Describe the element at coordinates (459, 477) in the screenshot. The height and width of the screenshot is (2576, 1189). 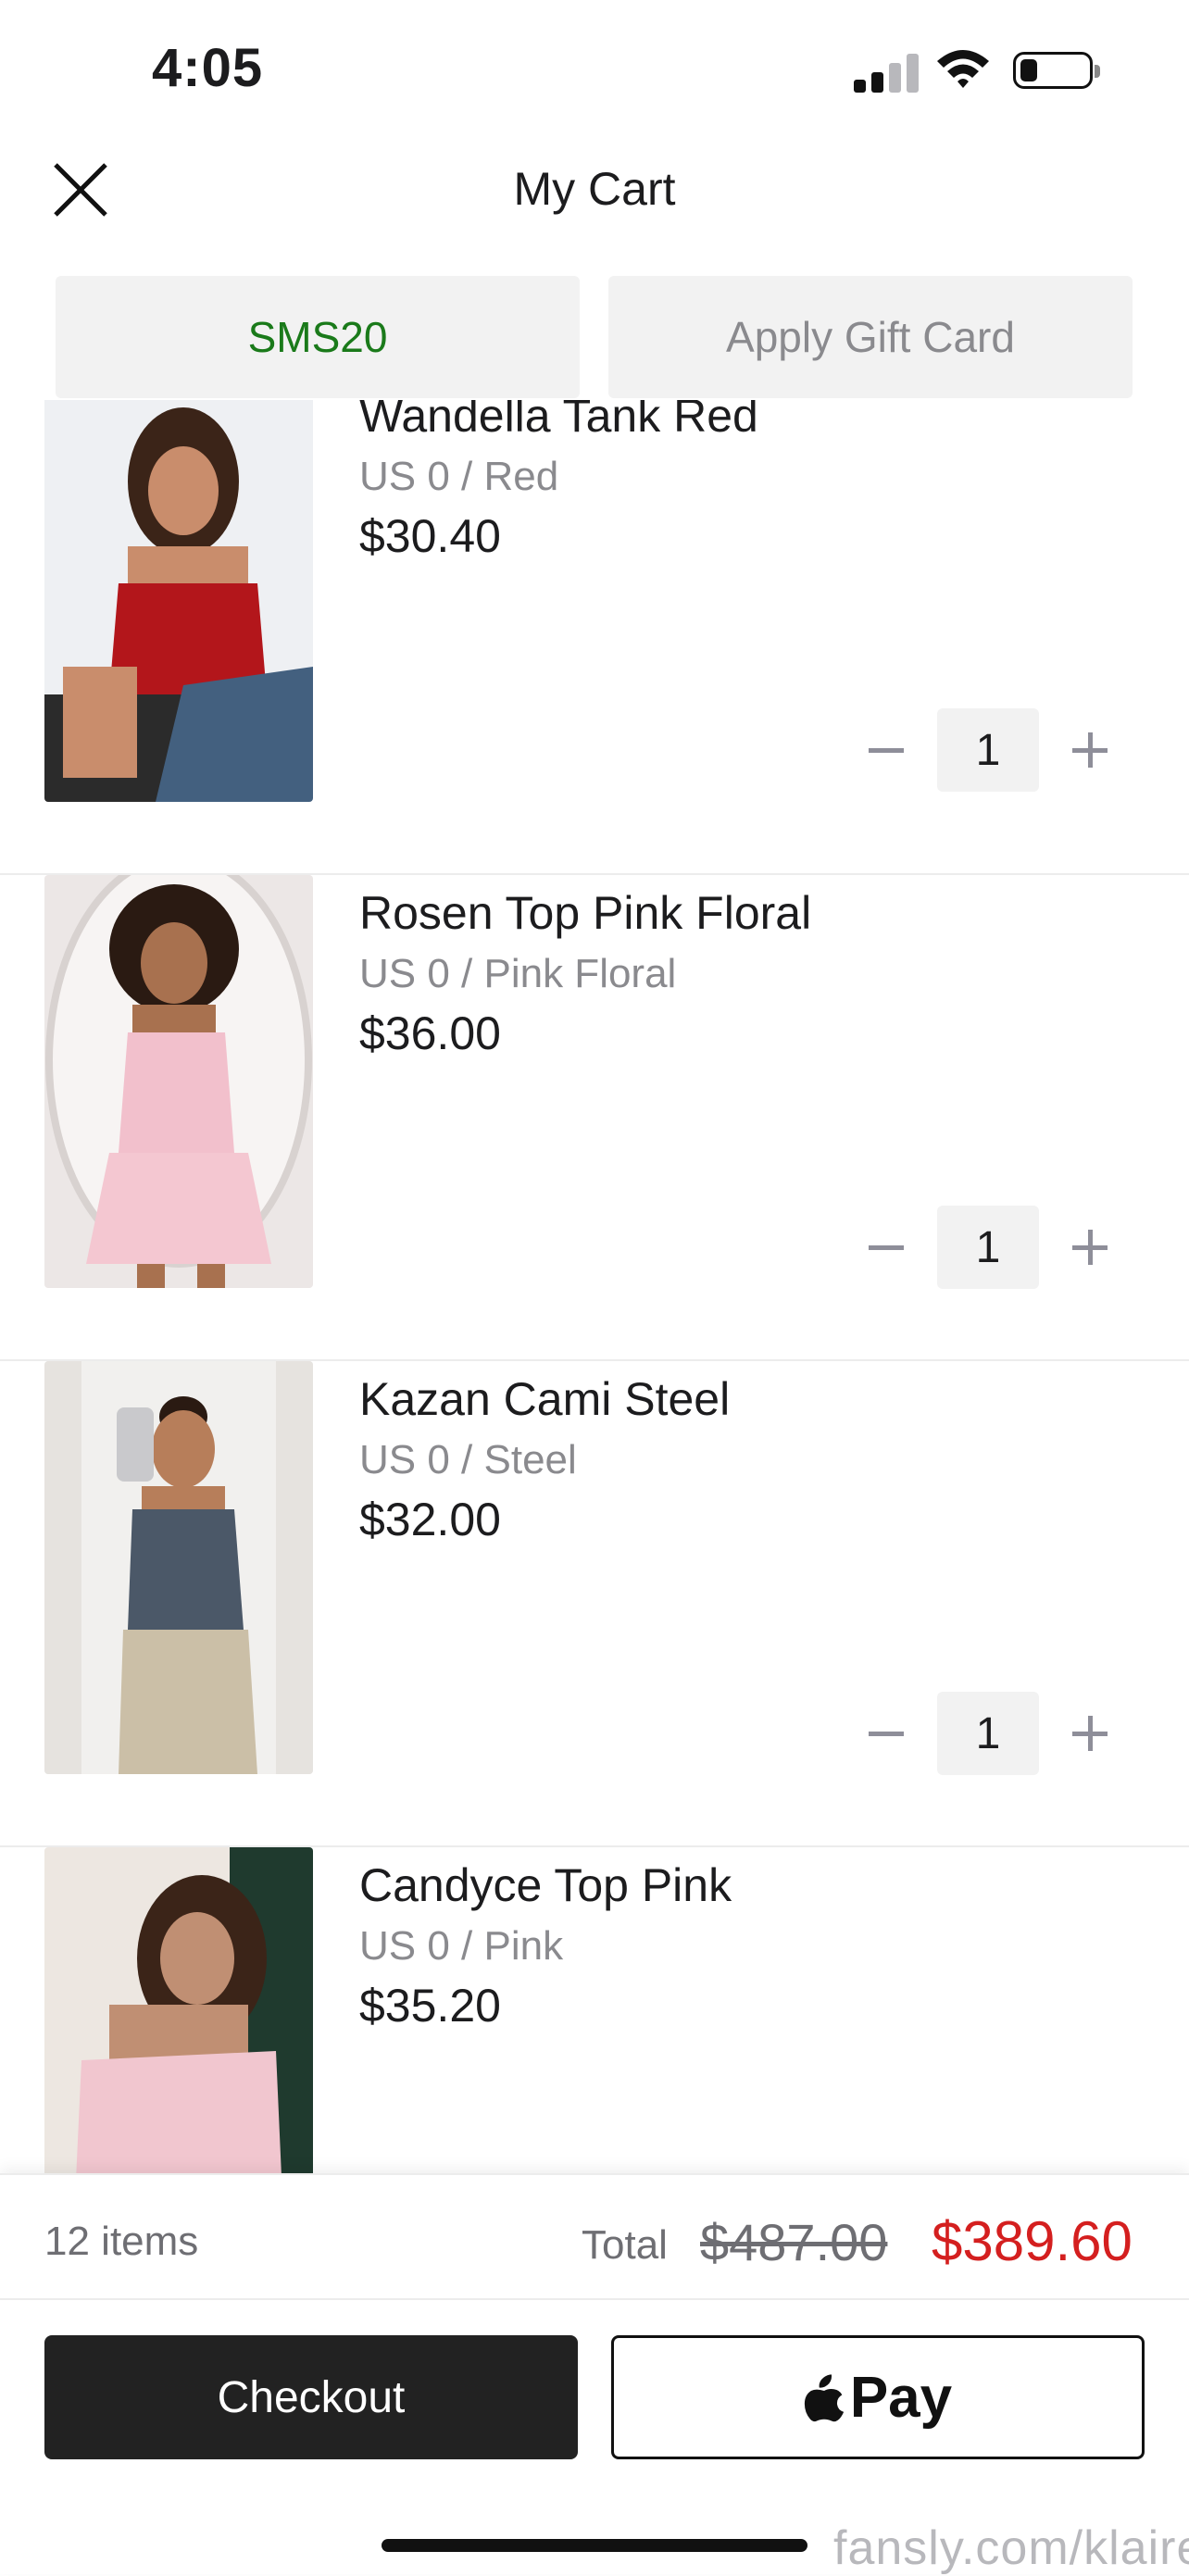
I see `product-variant: US 0 / Red` at that location.